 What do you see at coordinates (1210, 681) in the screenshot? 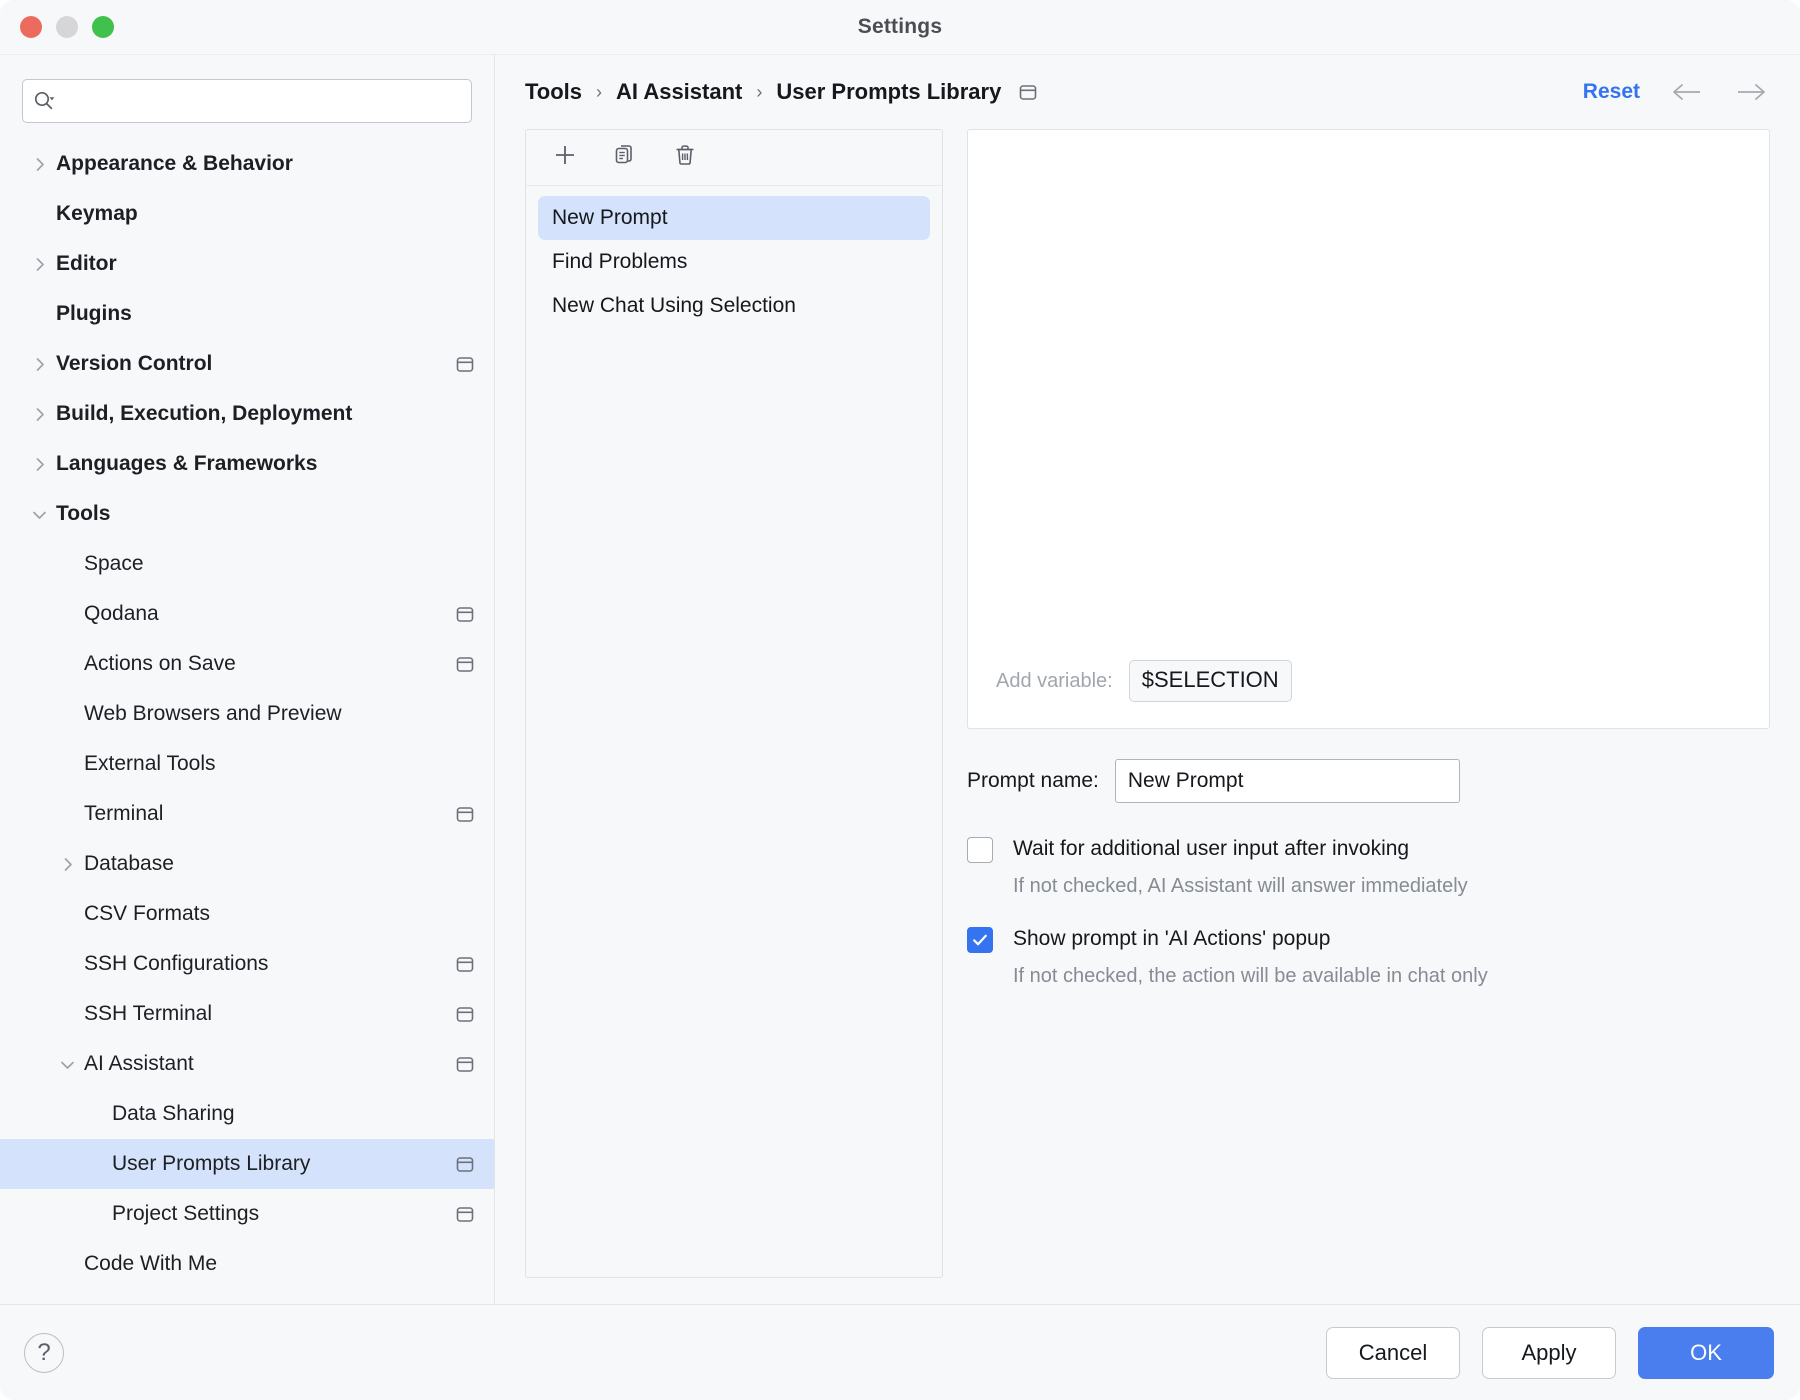
I see `selection-variable-chip: $SELECTION` at bounding box center [1210, 681].